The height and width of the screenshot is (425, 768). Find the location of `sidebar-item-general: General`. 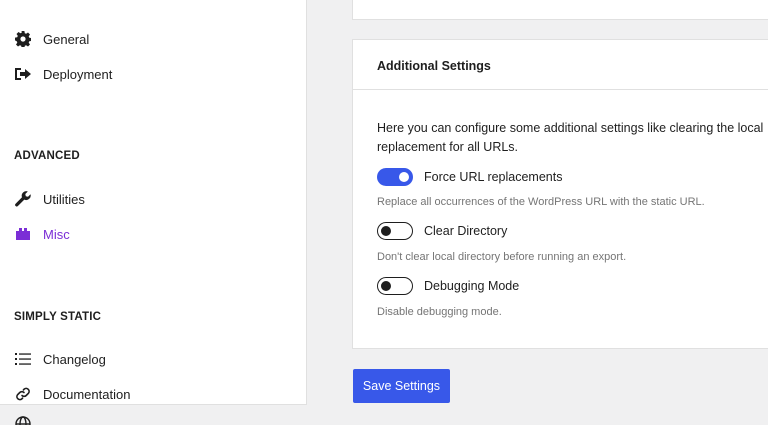

sidebar-item-general: General is located at coordinates (51, 39).